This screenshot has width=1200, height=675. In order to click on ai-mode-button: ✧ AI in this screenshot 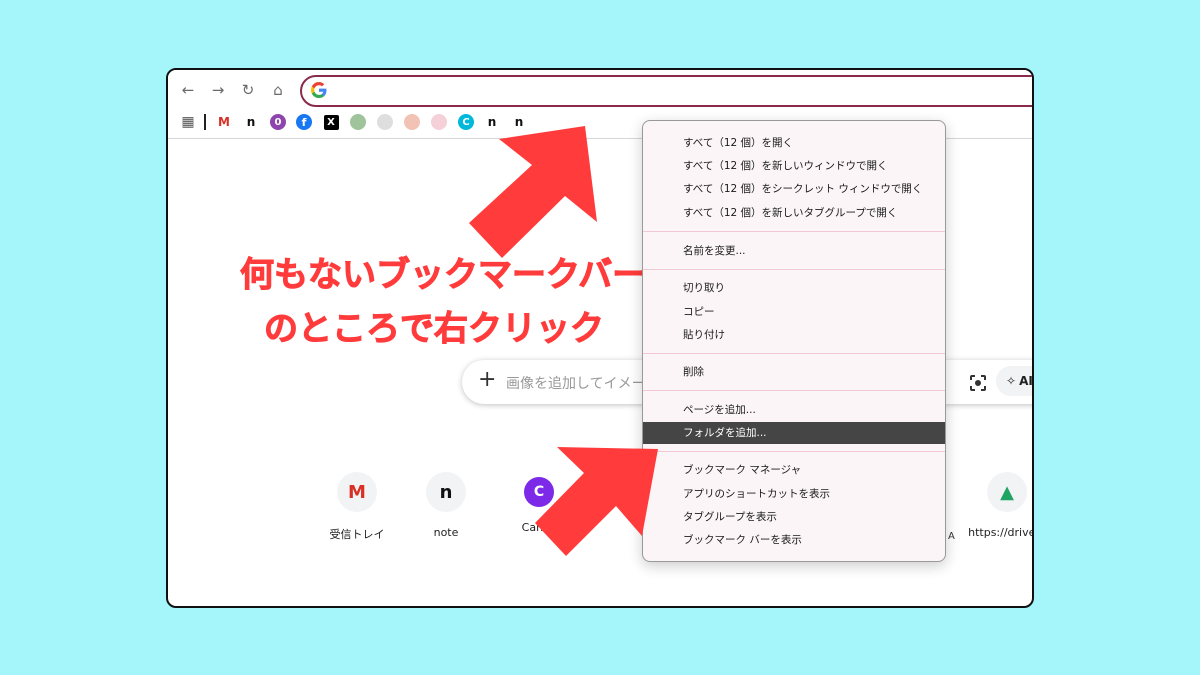, I will do `click(1014, 381)`.